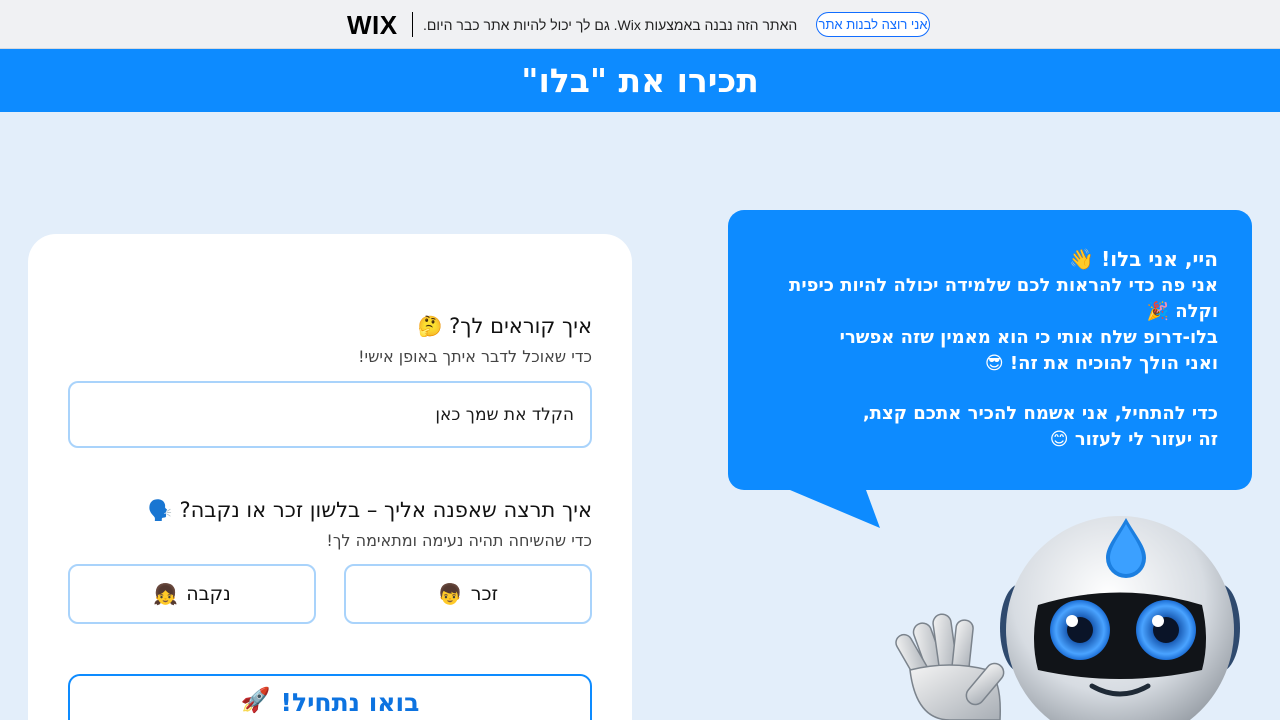 The width and height of the screenshot is (1280, 720). What do you see at coordinates (468, 594) in the screenshot?
I see `male-button: זכר 👦` at bounding box center [468, 594].